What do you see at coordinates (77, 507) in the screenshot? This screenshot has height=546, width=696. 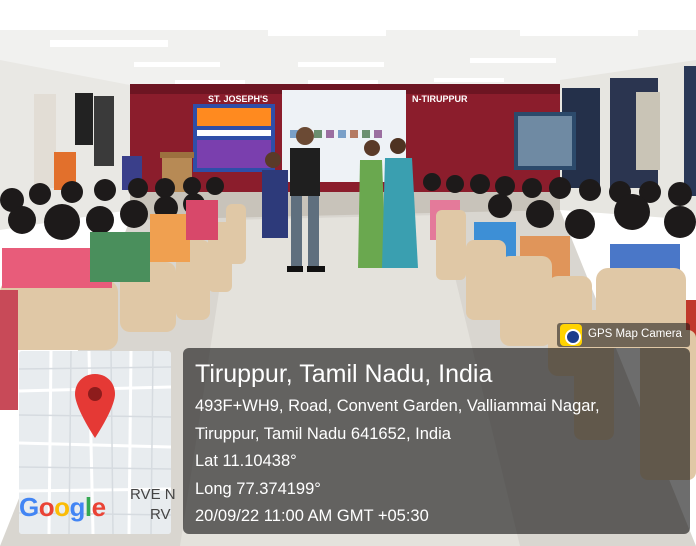 I see `google-logo-letter: g` at bounding box center [77, 507].